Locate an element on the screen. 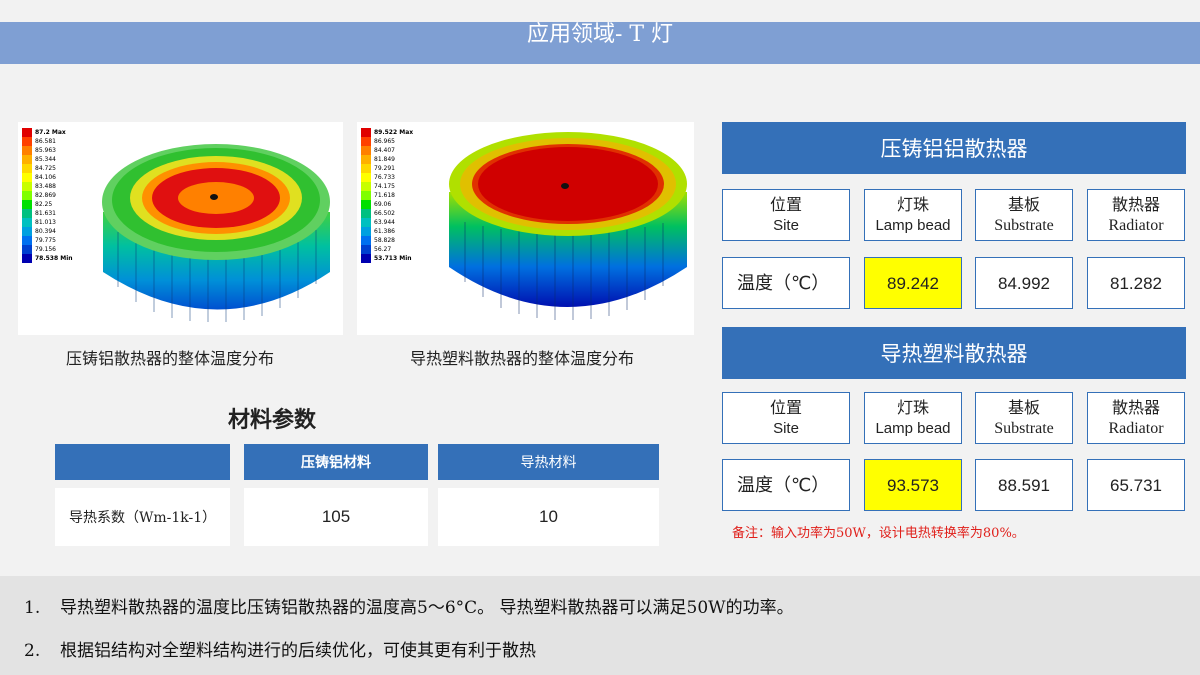 This screenshot has width=1200, height=675. materials-title: 材料参数 is located at coordinates (272, 420).